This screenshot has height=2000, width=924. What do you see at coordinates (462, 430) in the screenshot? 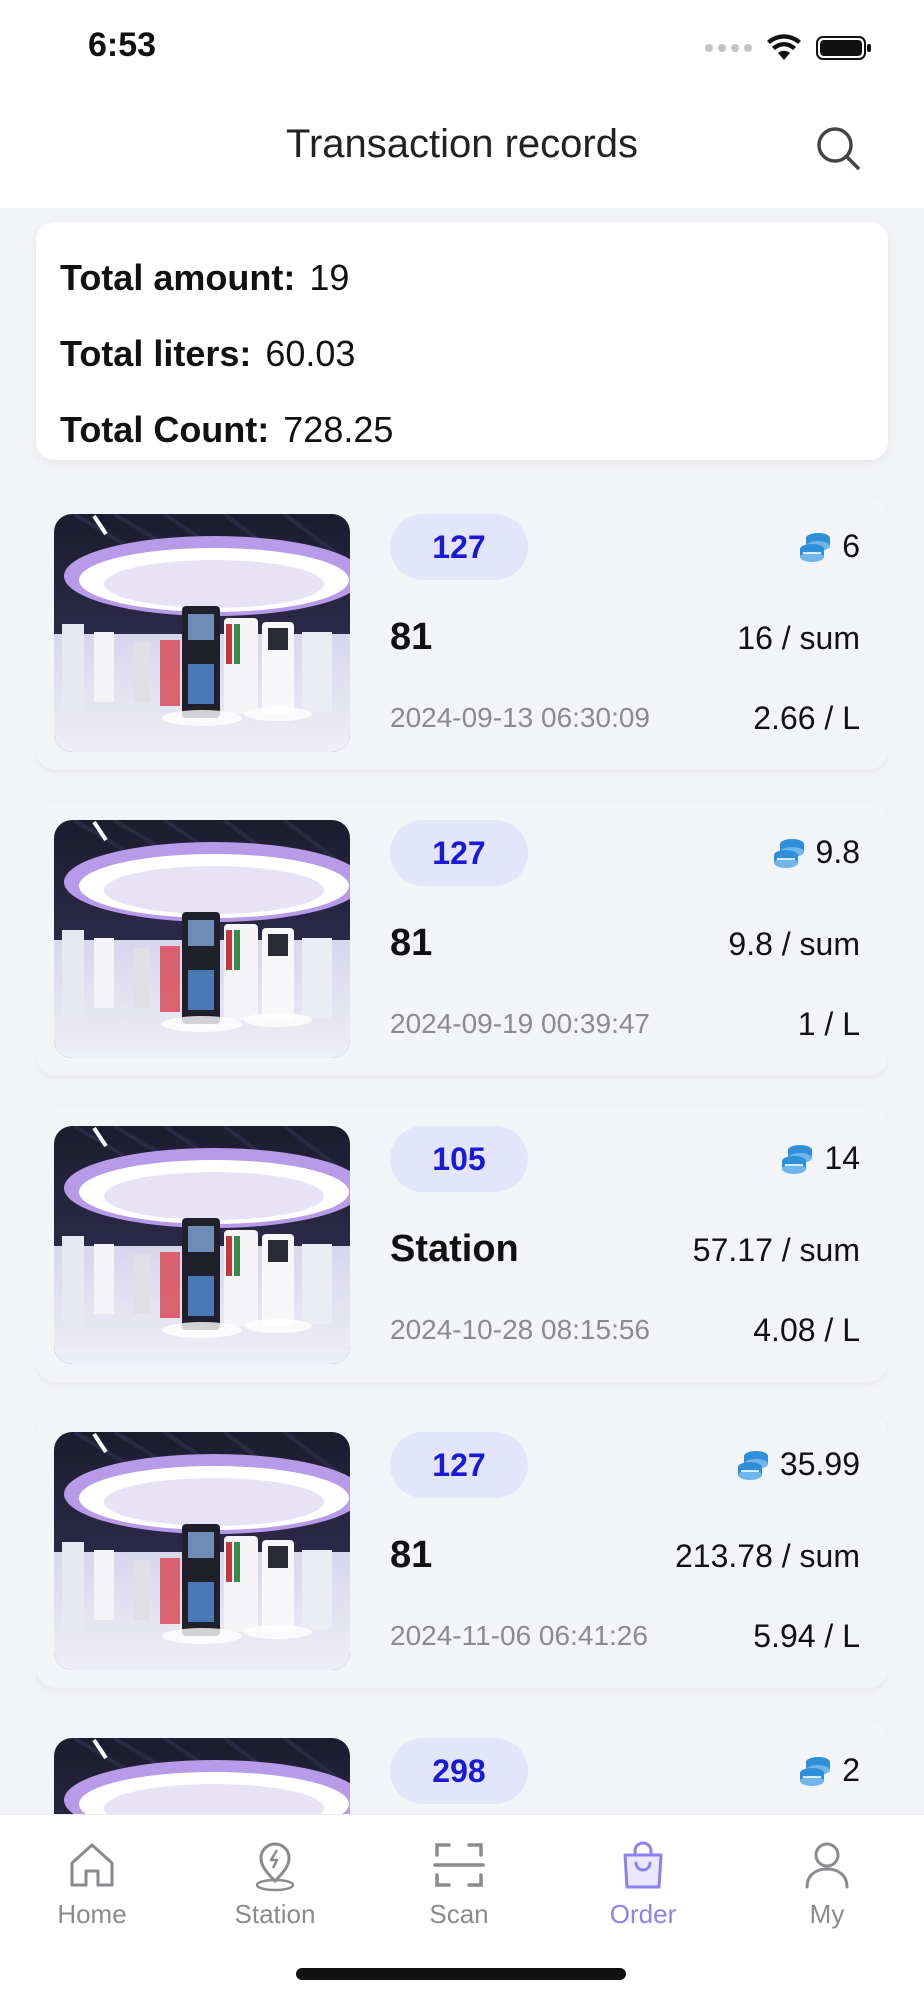
I see `total-count-row: Total Count: 728.25` at bounding box center [462, 430].